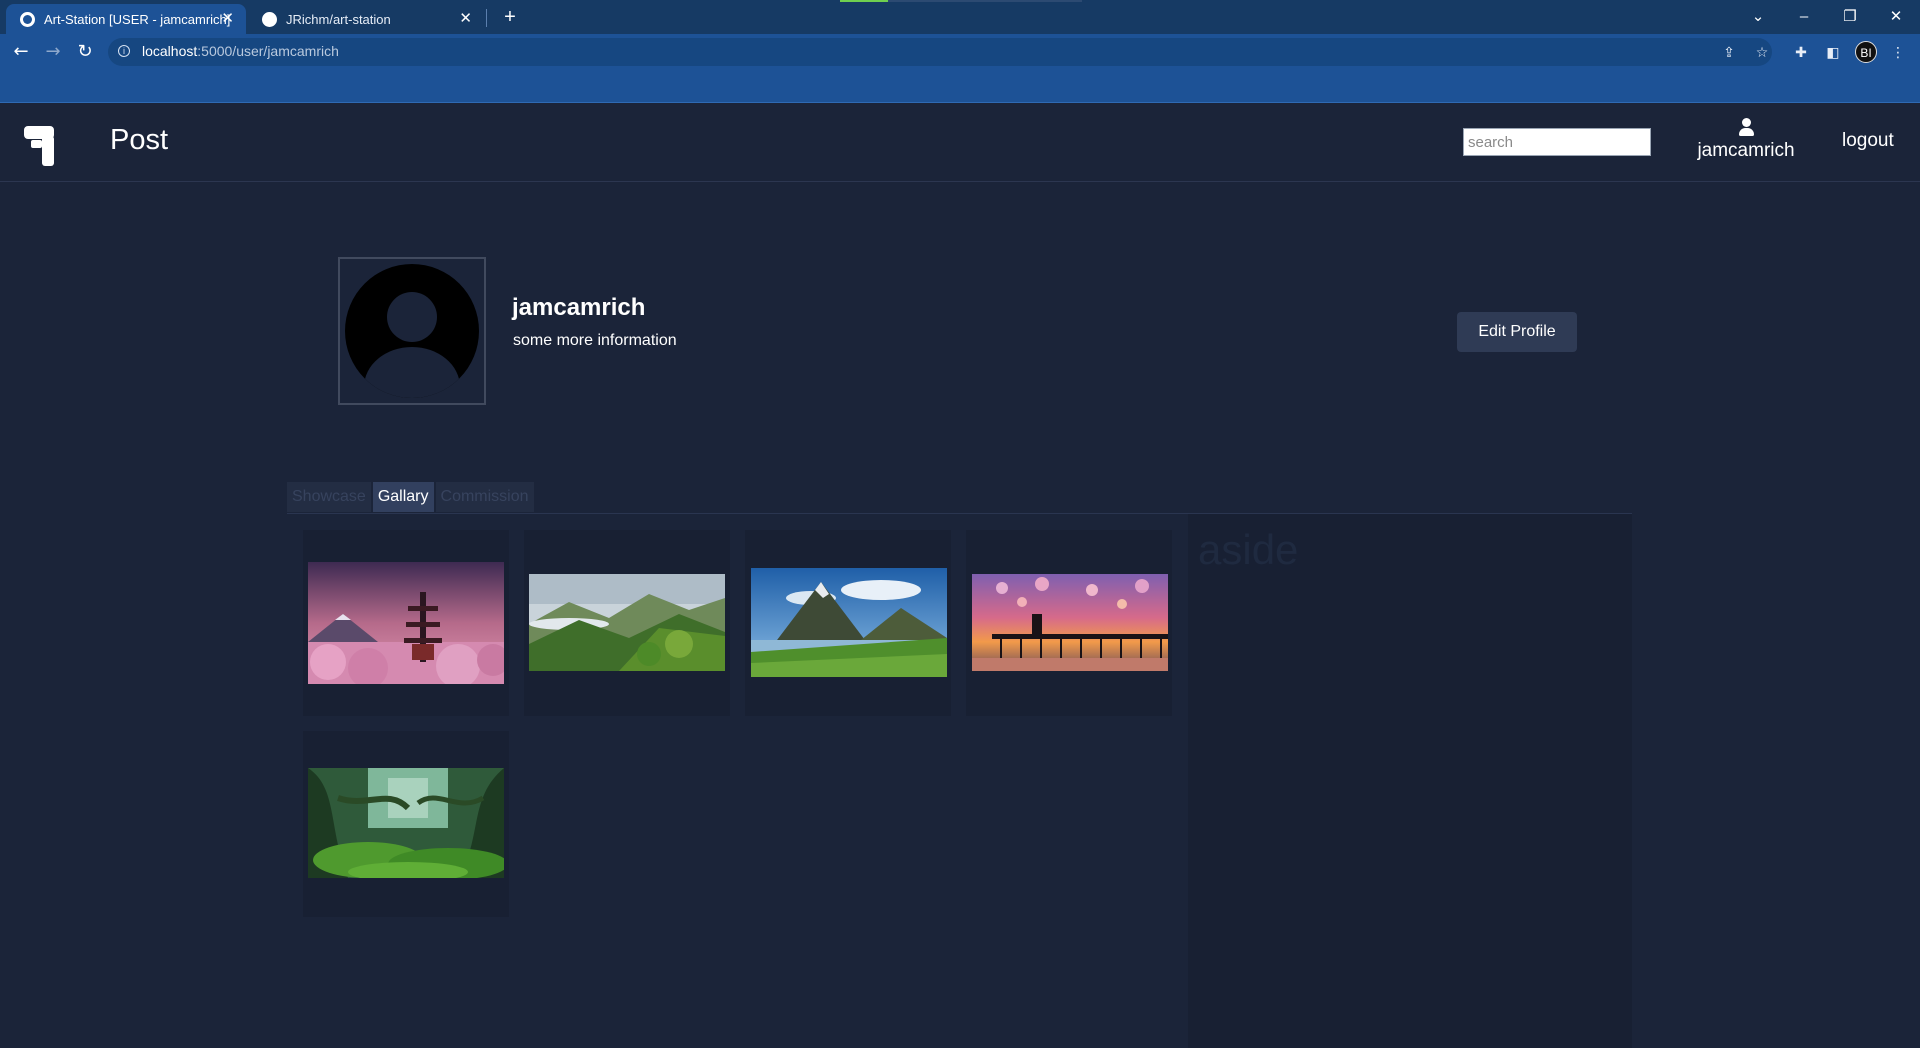 The height and width of the screenshot is (1048, 1920). What do you see at coordinates (1517, 332) in the screenshot?
I see `edit-profile-button: Edit Profile` at bounding box center [1517, 332].